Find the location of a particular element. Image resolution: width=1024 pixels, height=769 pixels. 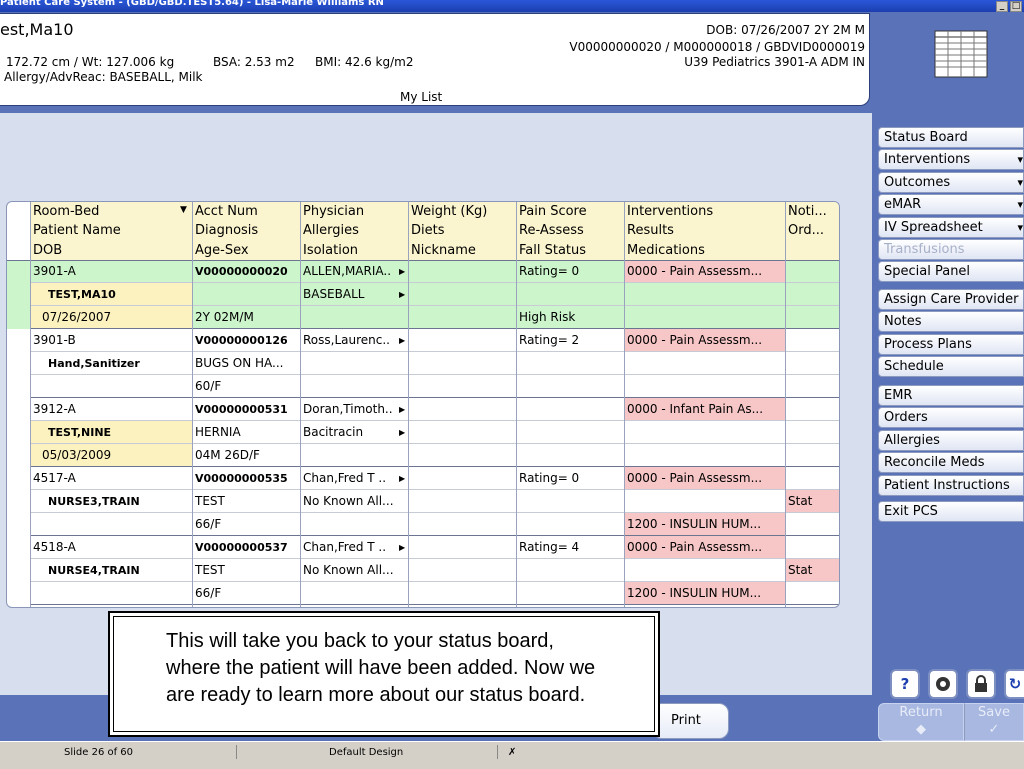

column-header-physician: Allergies is located at coordinates (354, 230).